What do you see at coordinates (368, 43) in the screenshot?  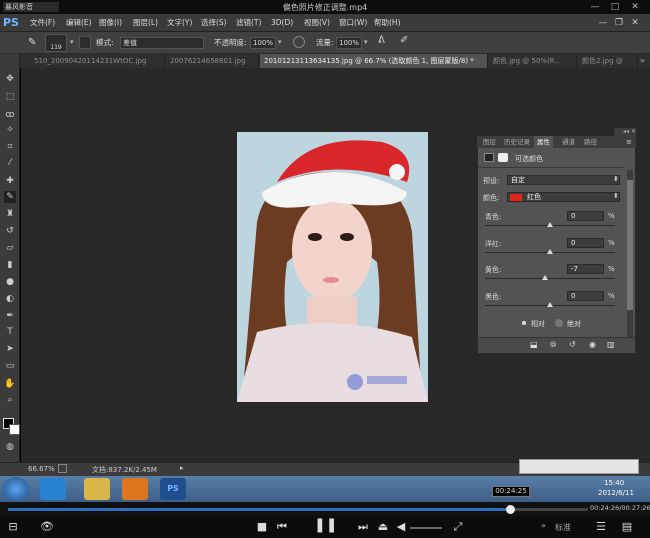 I see `flow-chevron-icon: ▾` at bounding box center [368, 43].